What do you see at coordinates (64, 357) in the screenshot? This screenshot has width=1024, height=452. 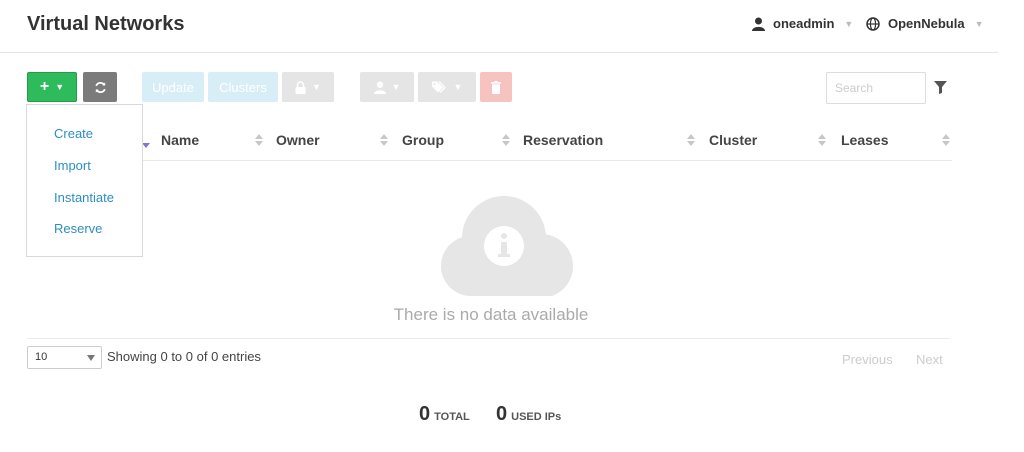 I see `page-size-select: 10` at bounding box center [64, 357].